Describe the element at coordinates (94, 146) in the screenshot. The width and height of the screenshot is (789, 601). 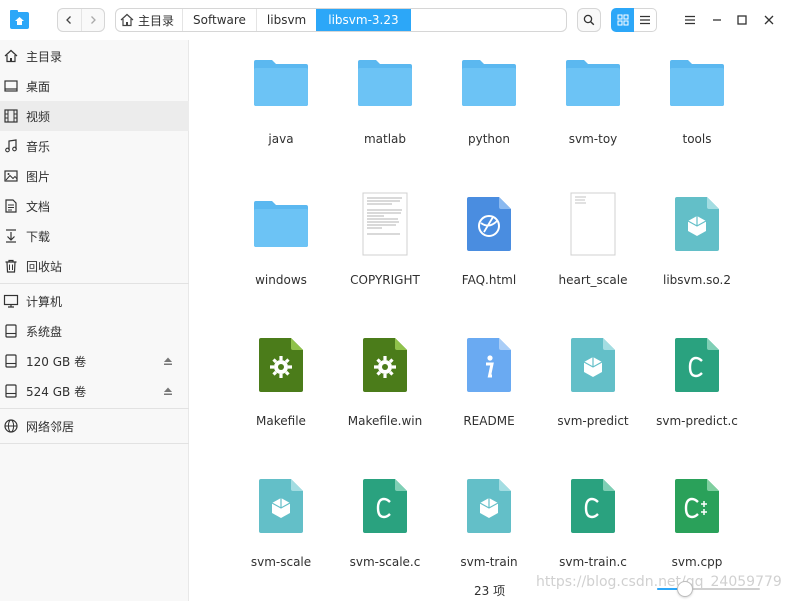
I see `sidebar-item-music: 音乐` at that location.